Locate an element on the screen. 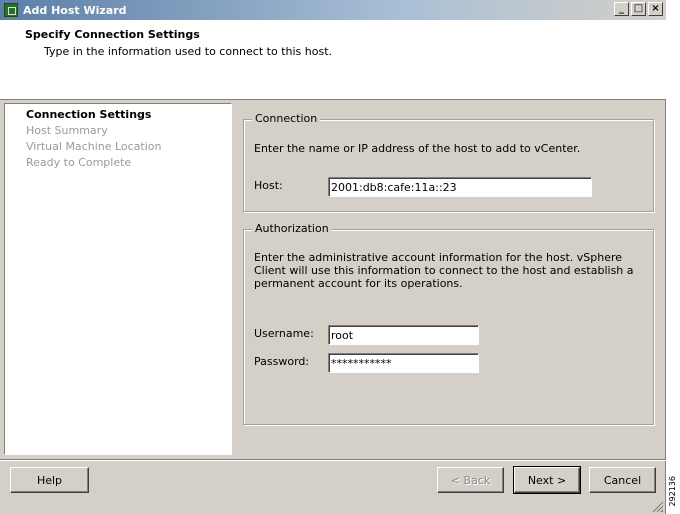 This screenshot has height=514, width=680. window-controls: _ □ × is located at coordinates (638, 9).